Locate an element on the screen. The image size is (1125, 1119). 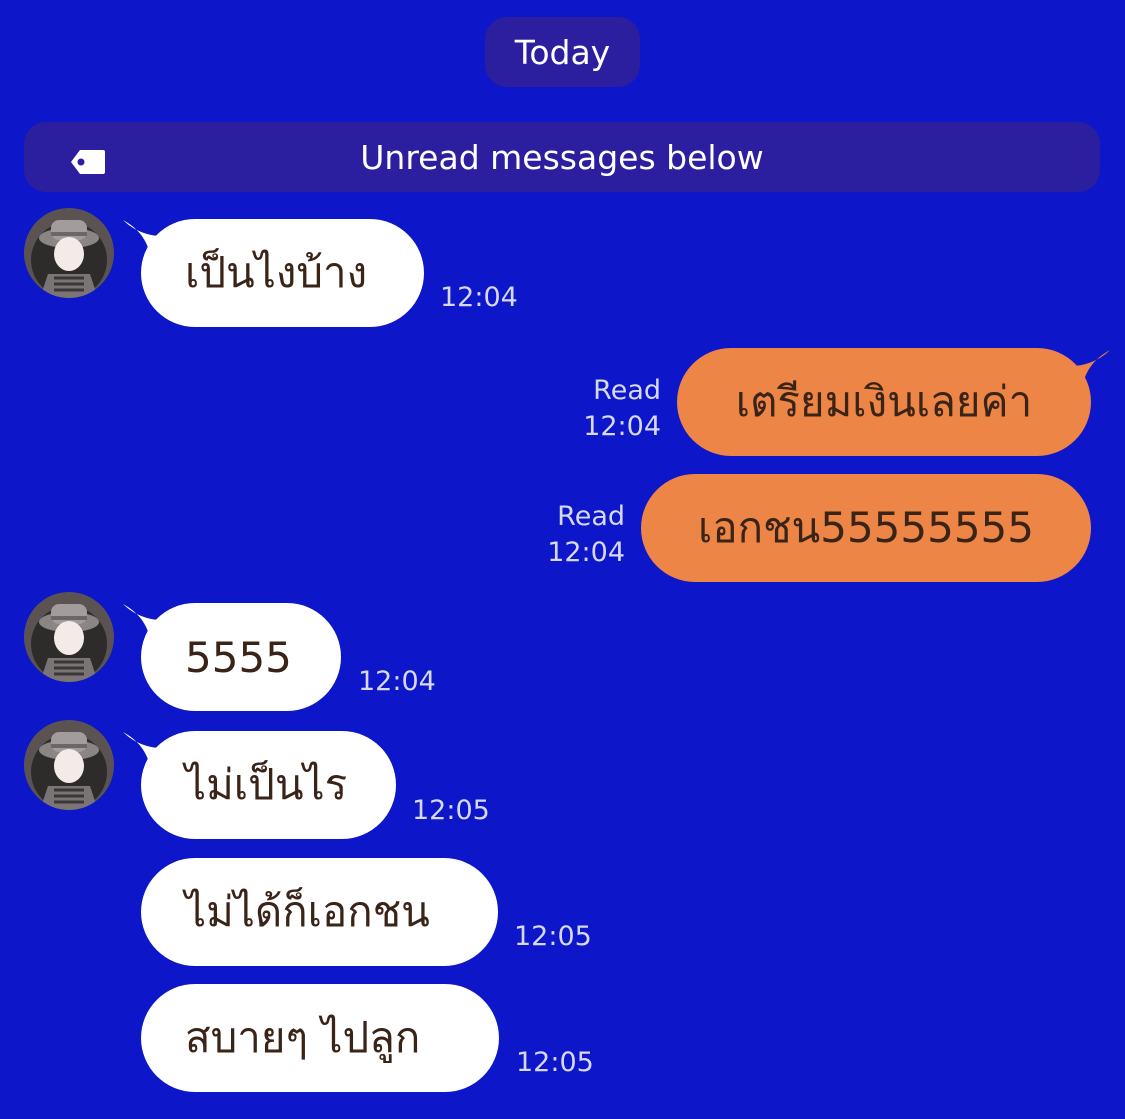
message-bubble: ไม่ได้ก็เอกชน is located at coordinates (319, 912).